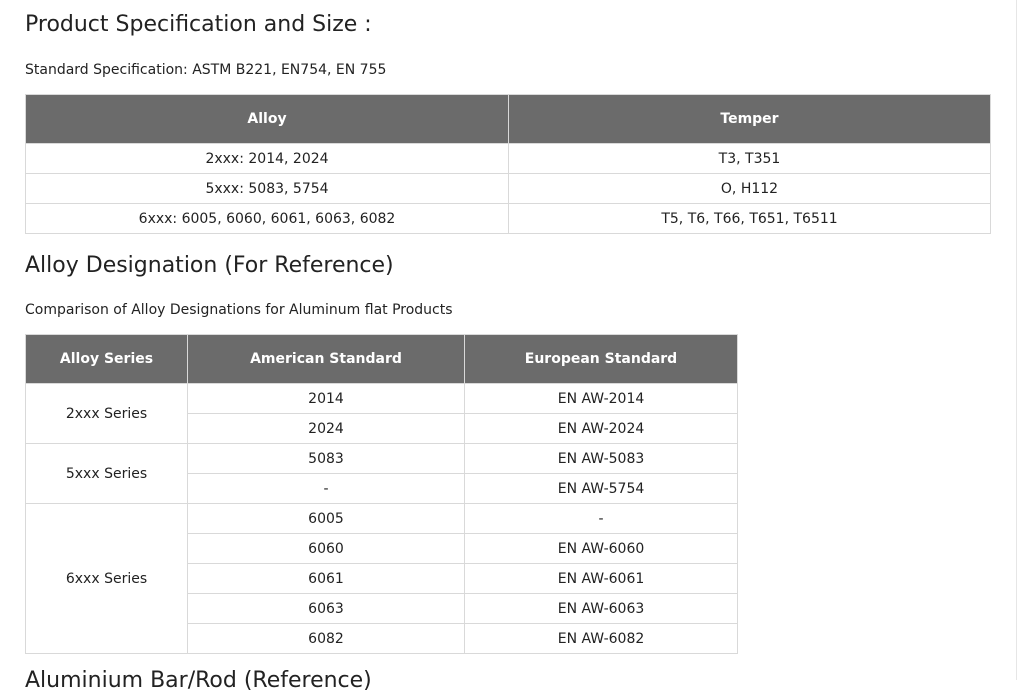  I want to click on spec-cell-alloy: 2xxx: 2014, 2024, so click(267, 158).